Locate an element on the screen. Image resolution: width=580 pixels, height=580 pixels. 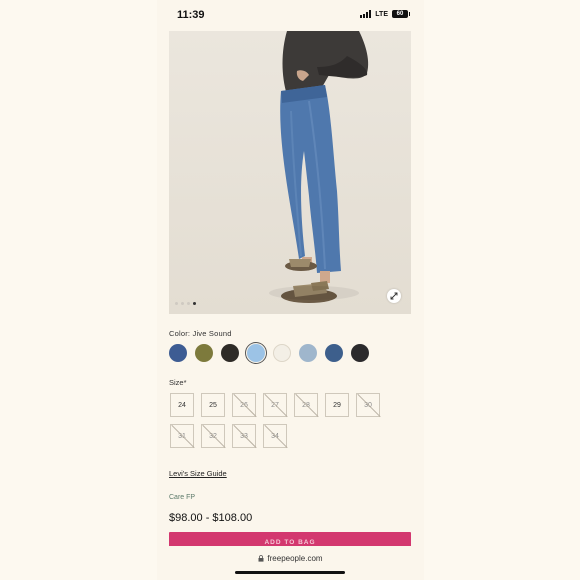
size-option-34: 34 is located at coordinates (275, 436).